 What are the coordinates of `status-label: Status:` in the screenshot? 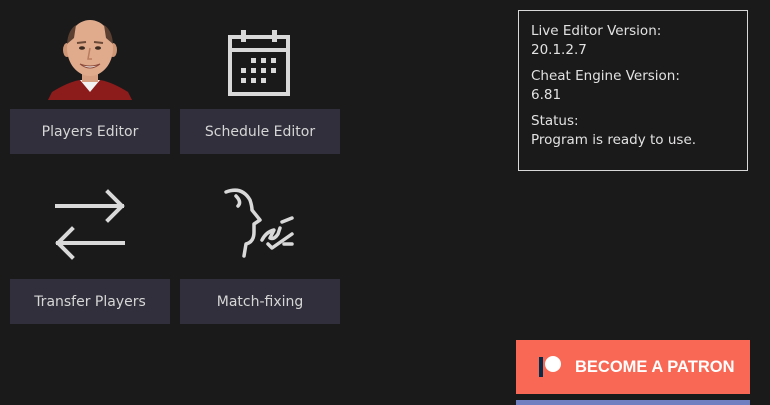 It's located at (555, 121).